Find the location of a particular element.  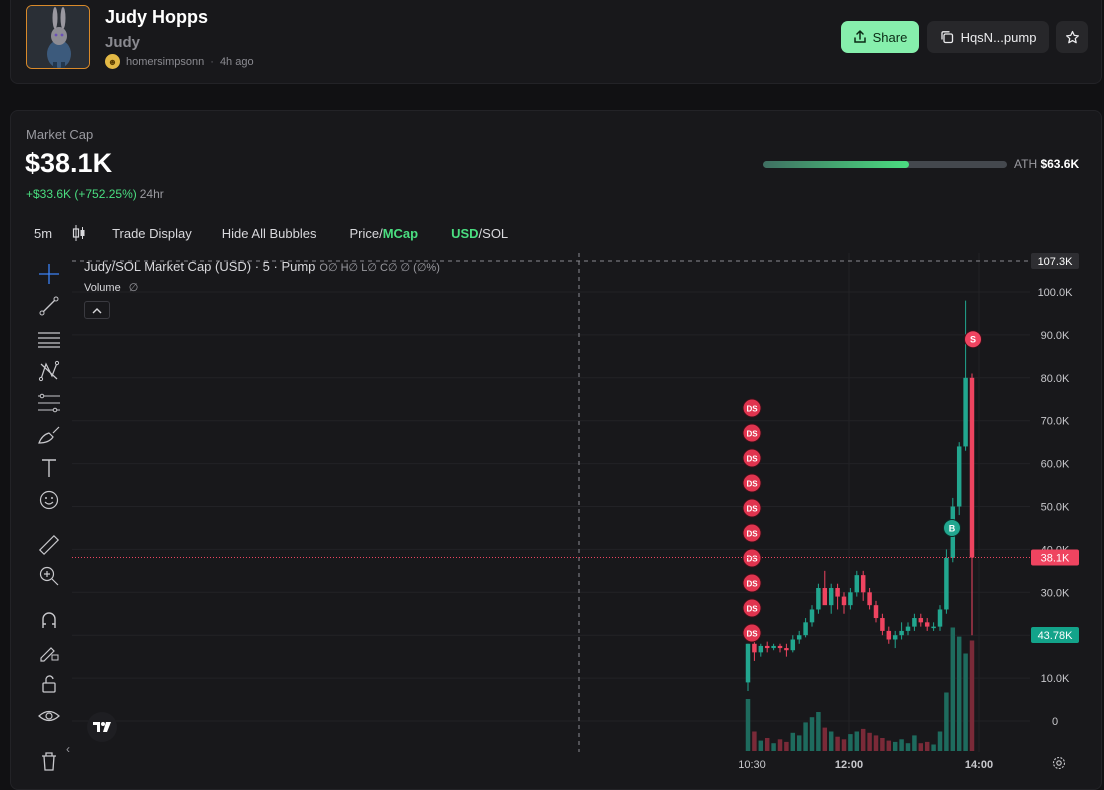

eye-icon is located at coordinates (49, 716).